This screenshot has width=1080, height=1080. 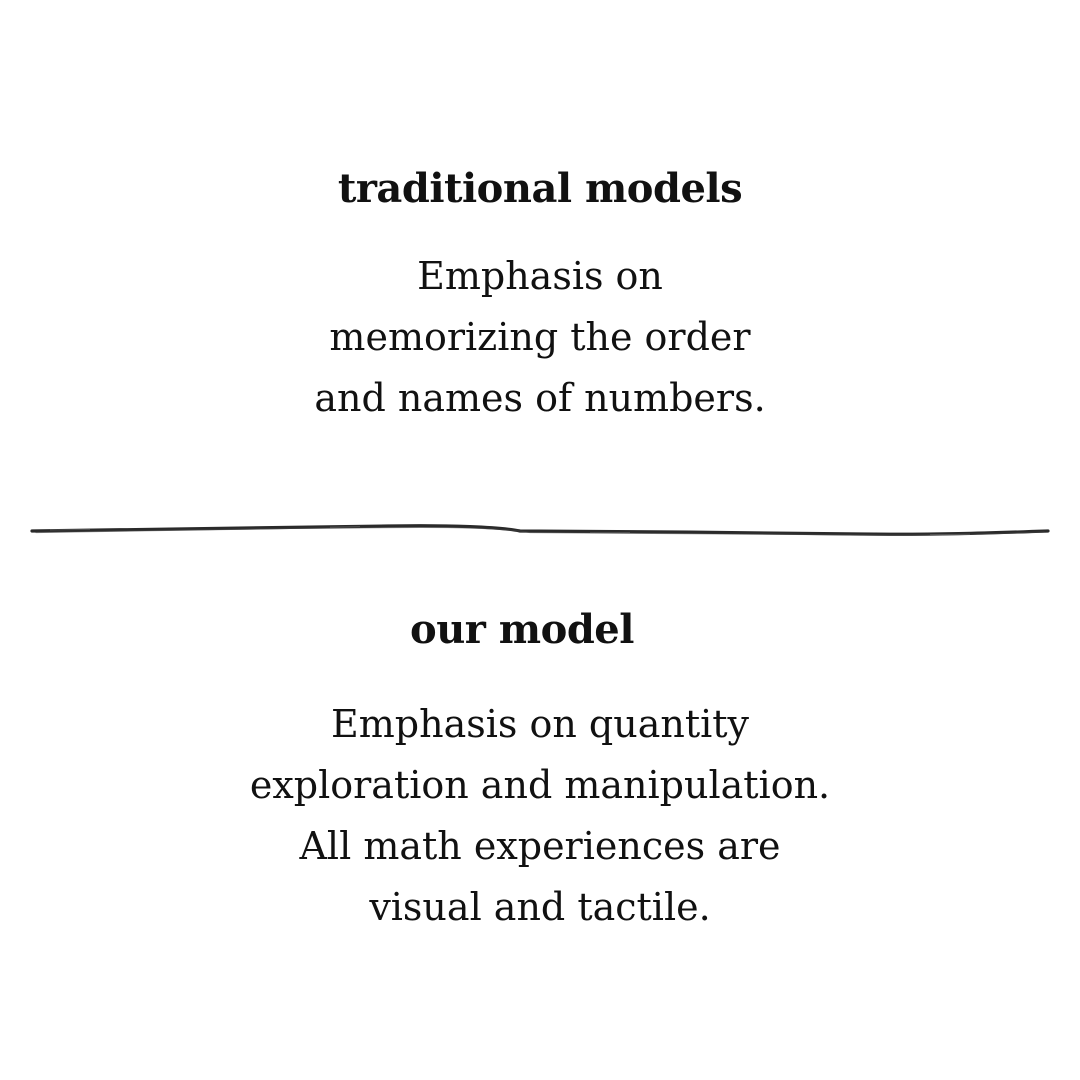 What do you see at coordinates (540, 398) in the screenshot?
I see `traditional-line: and names of numbers.` at bounding box center [540, 398].